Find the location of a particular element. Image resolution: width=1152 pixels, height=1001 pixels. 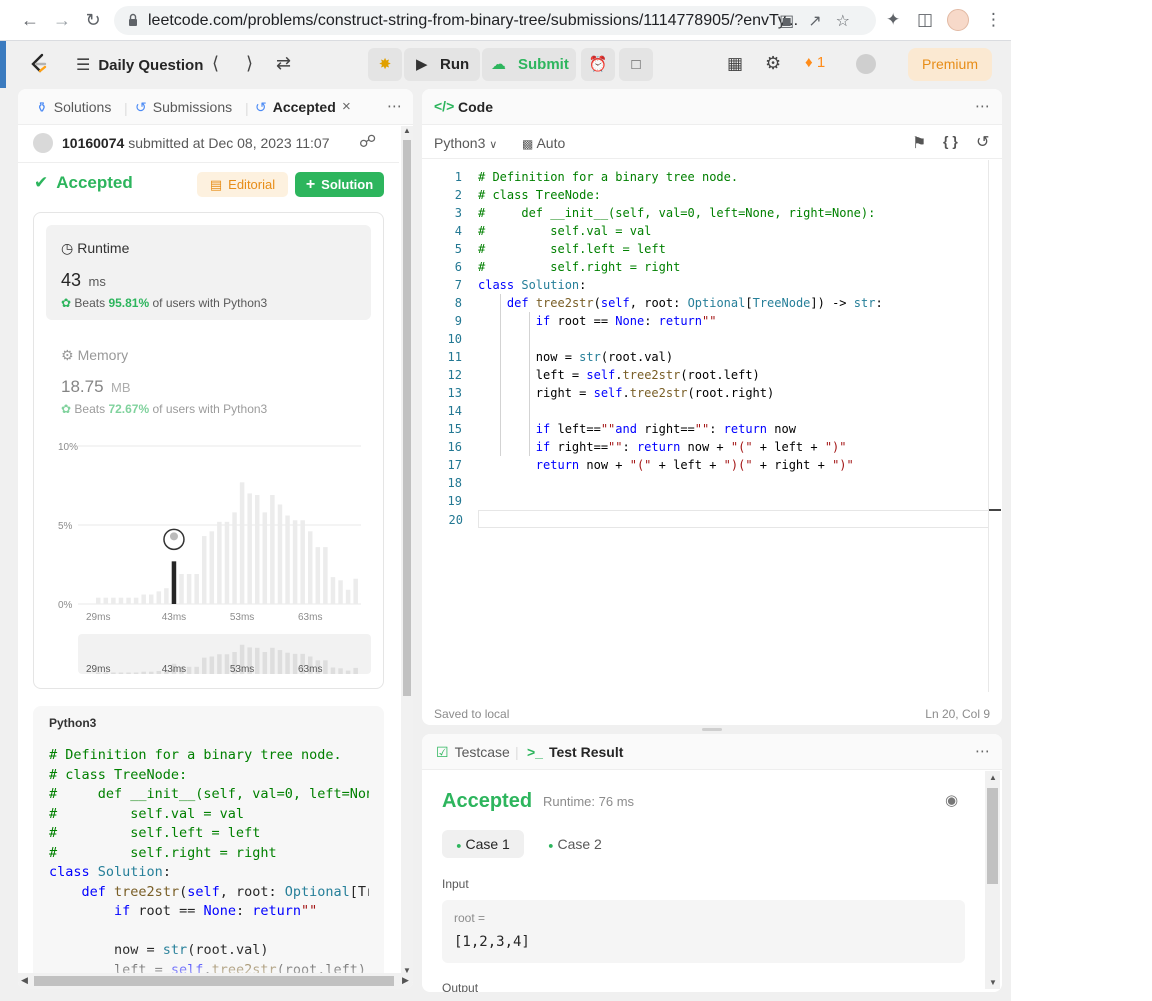

scroll-right-icon: ▶ is located at coordinates (405, 980).